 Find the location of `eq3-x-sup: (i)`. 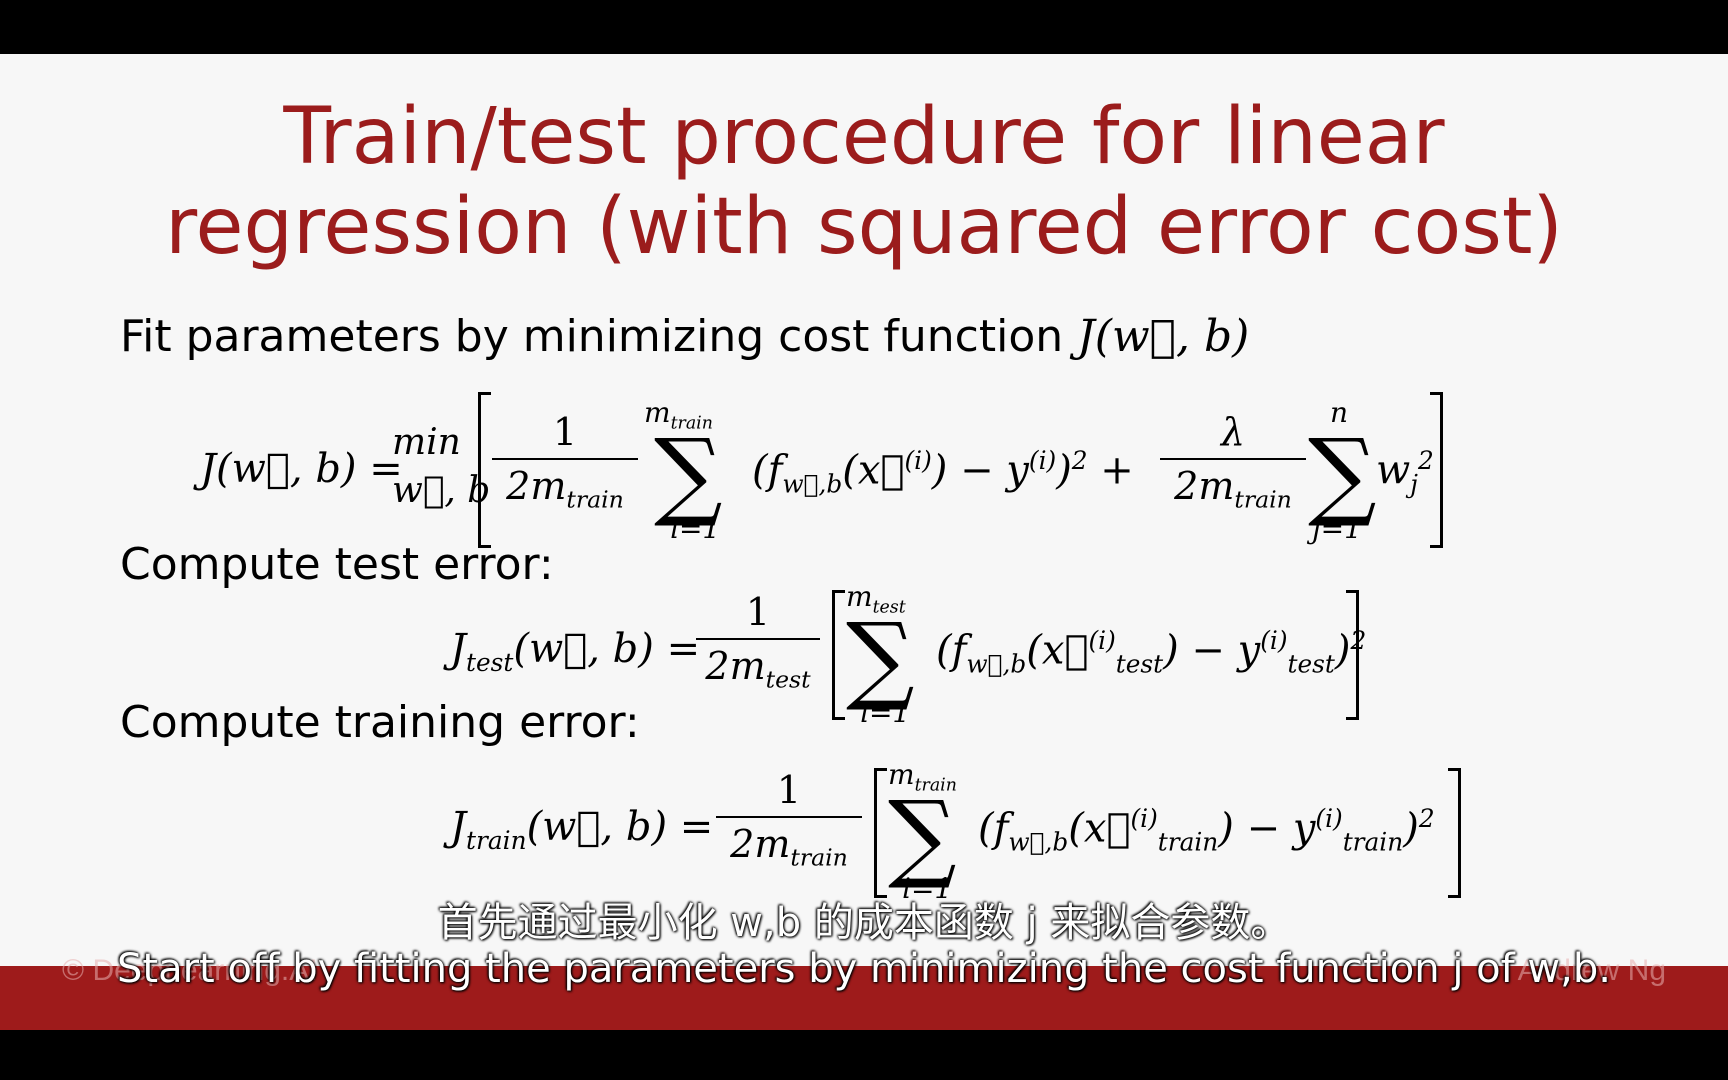

eq3-x-sup: (i) is located at coordinates (1144, 818).